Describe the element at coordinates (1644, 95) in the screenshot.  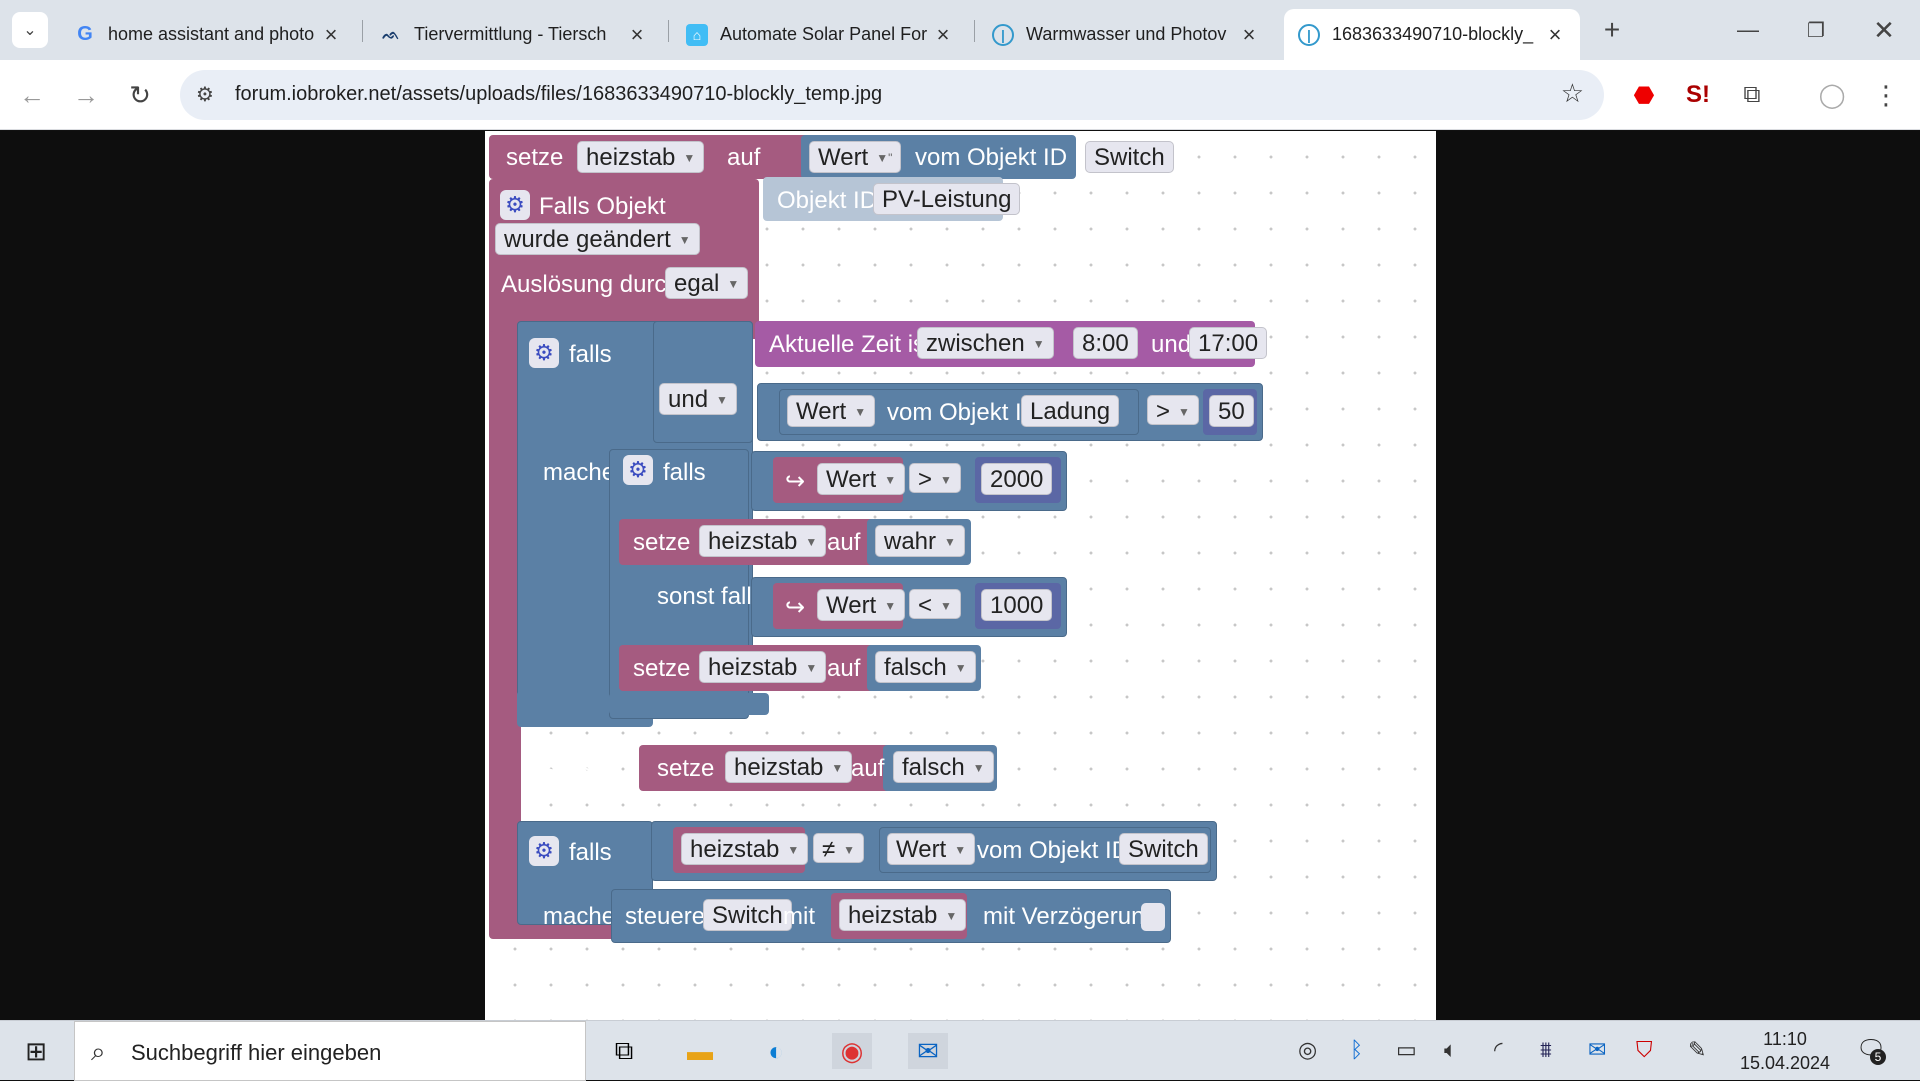
I see `opera-adblock-icon: ⬣` at that location.